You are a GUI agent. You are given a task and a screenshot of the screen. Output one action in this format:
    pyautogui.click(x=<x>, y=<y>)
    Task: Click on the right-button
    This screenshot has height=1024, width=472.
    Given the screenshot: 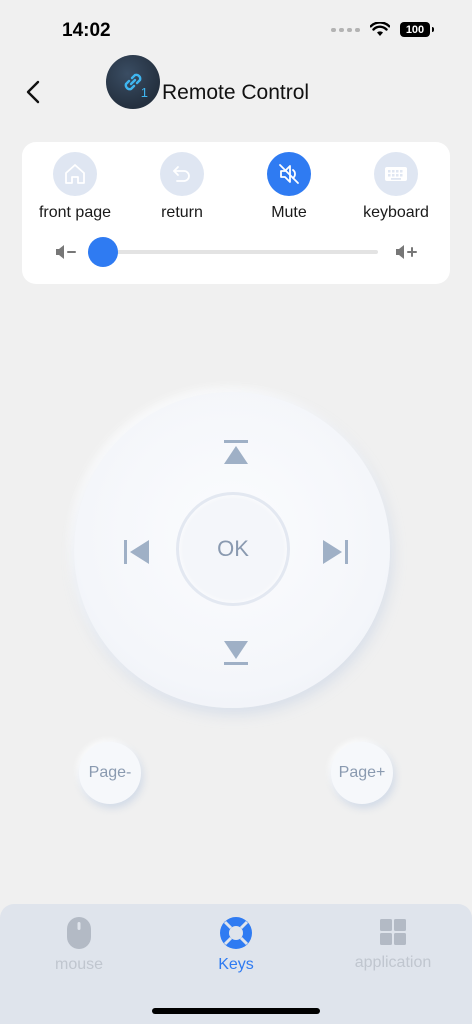 What is the action you would take?
    pyautogui.click(x=336, y=552)
    